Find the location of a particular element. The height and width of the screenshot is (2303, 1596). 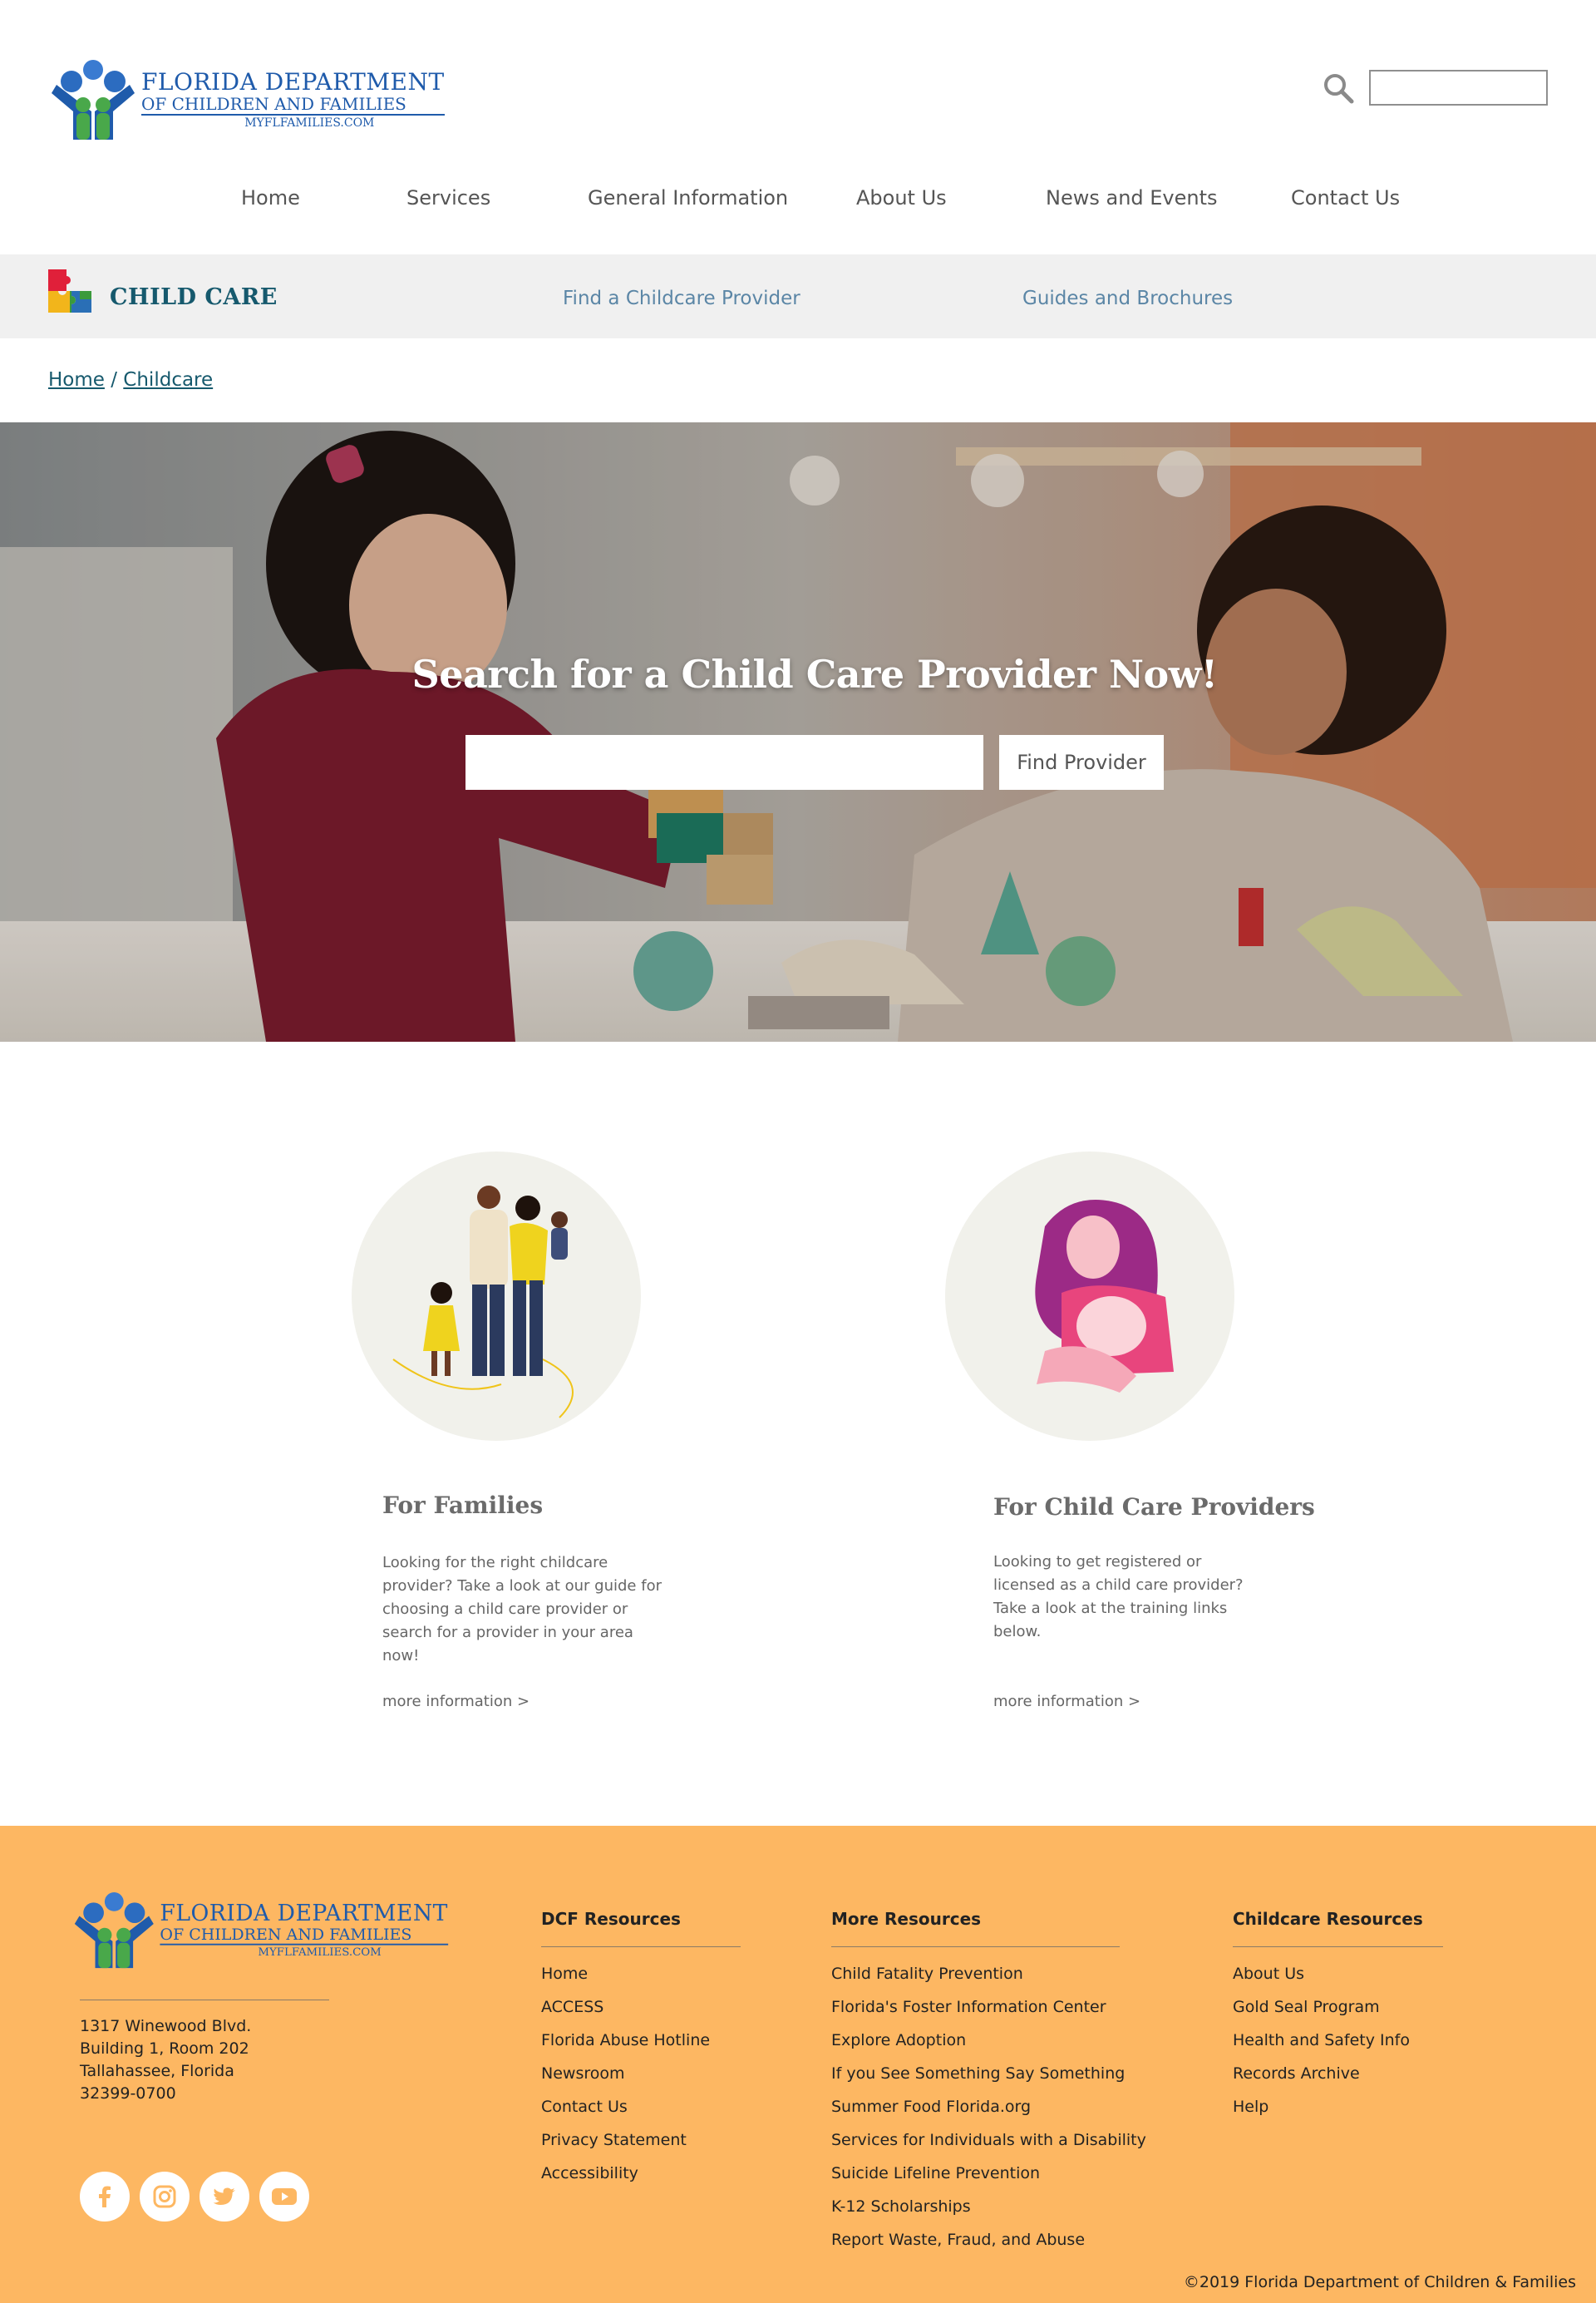

card-families-title: For Families is located at coordinates (463, 1505).